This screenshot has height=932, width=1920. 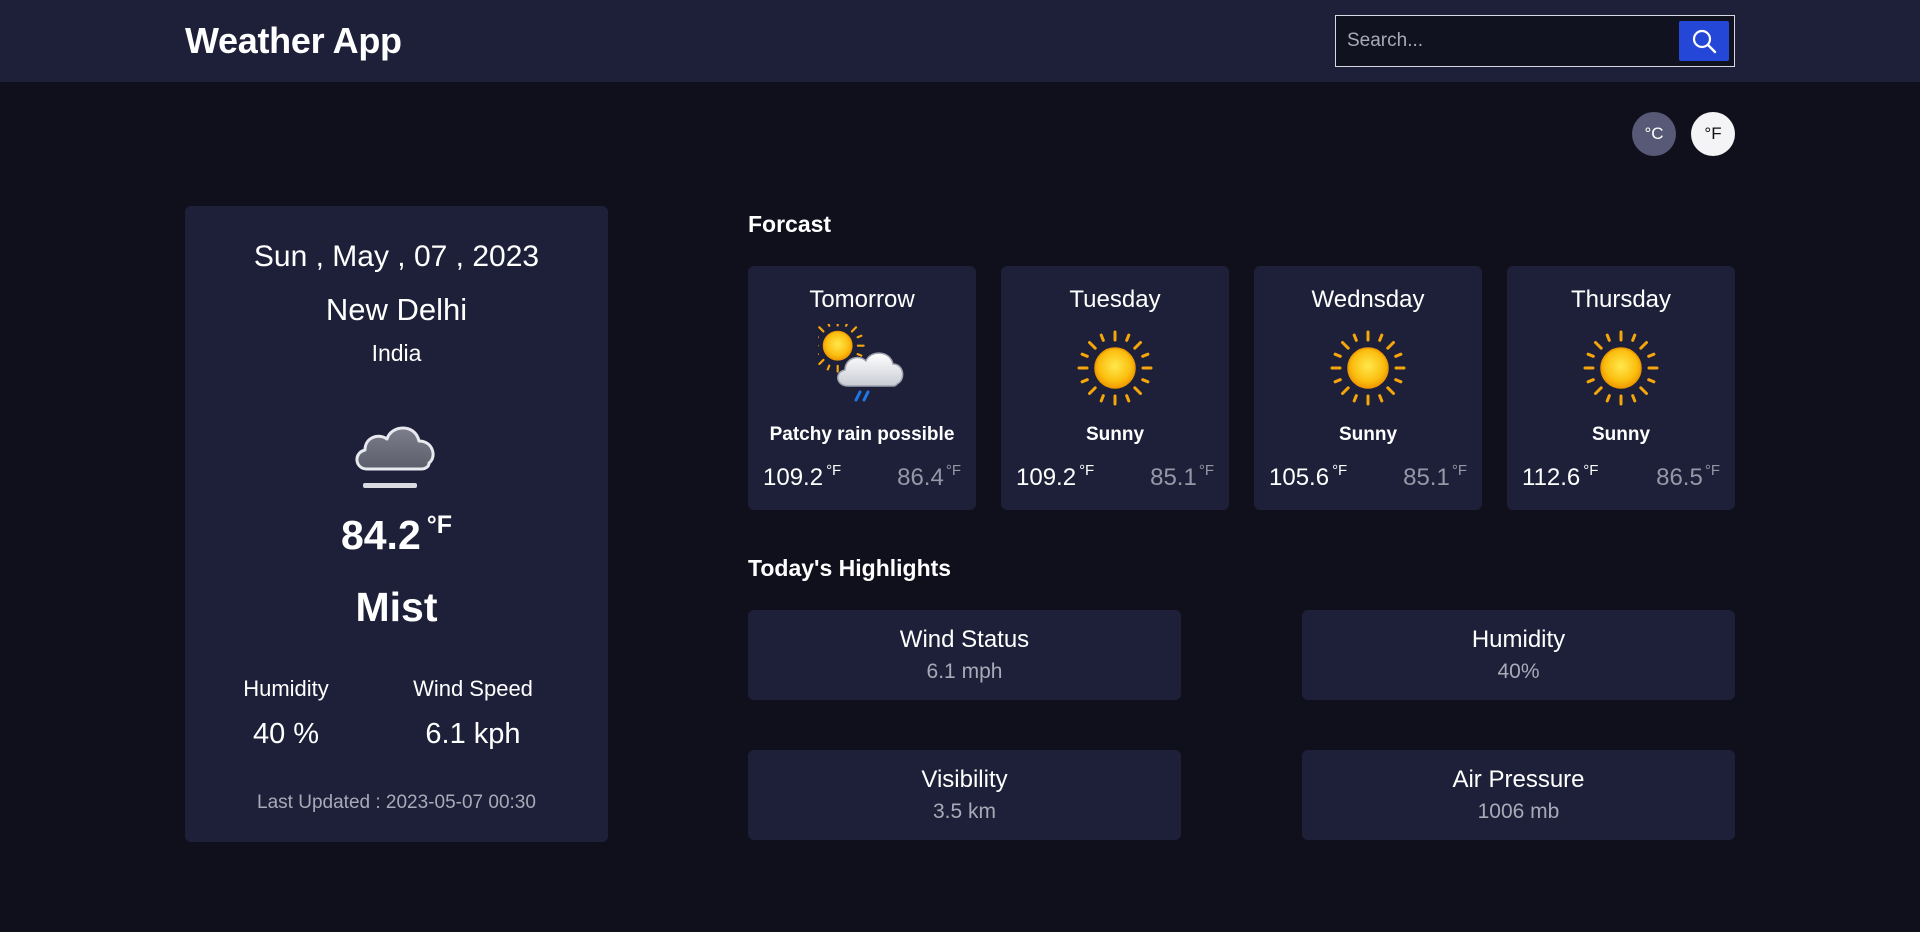 I want to click on patchy-rain-icon, so click(x=861, y=363).